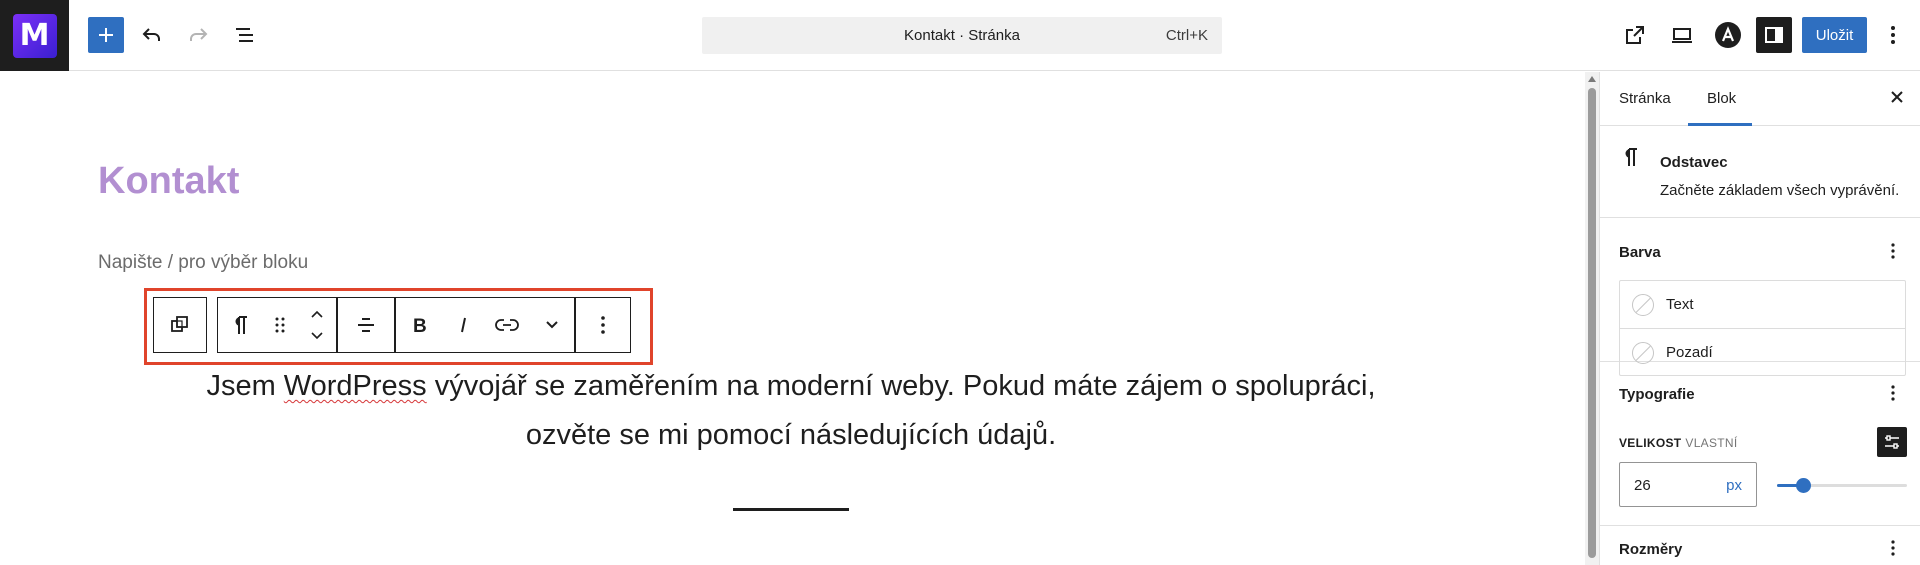 Image resolution: width=1920 pixels, height=565 pixels. I want to click on chevron-up-down-icon, so click(317, 325).